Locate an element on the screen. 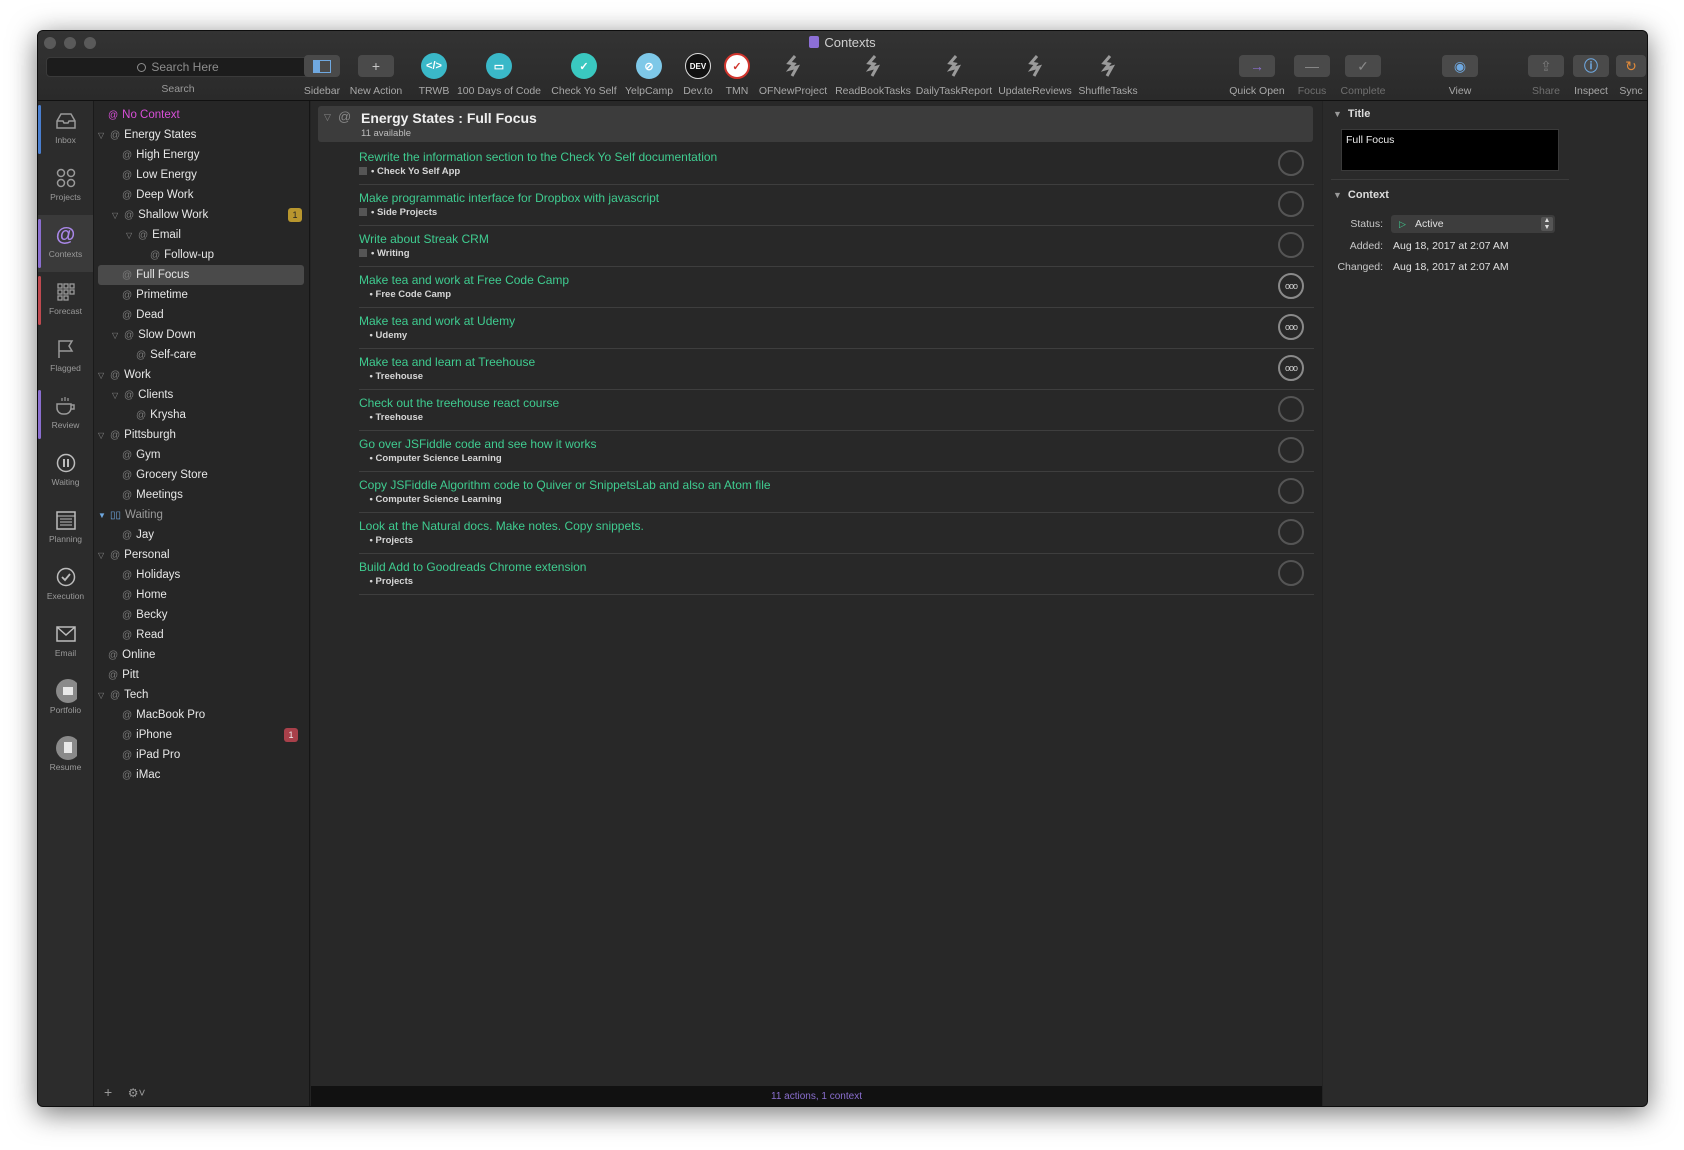 The width and height of the screenshot is (1684, 1150). 100-days-of-code-button: ▭ 100 Days of Code is located at coordinates (499, 75).